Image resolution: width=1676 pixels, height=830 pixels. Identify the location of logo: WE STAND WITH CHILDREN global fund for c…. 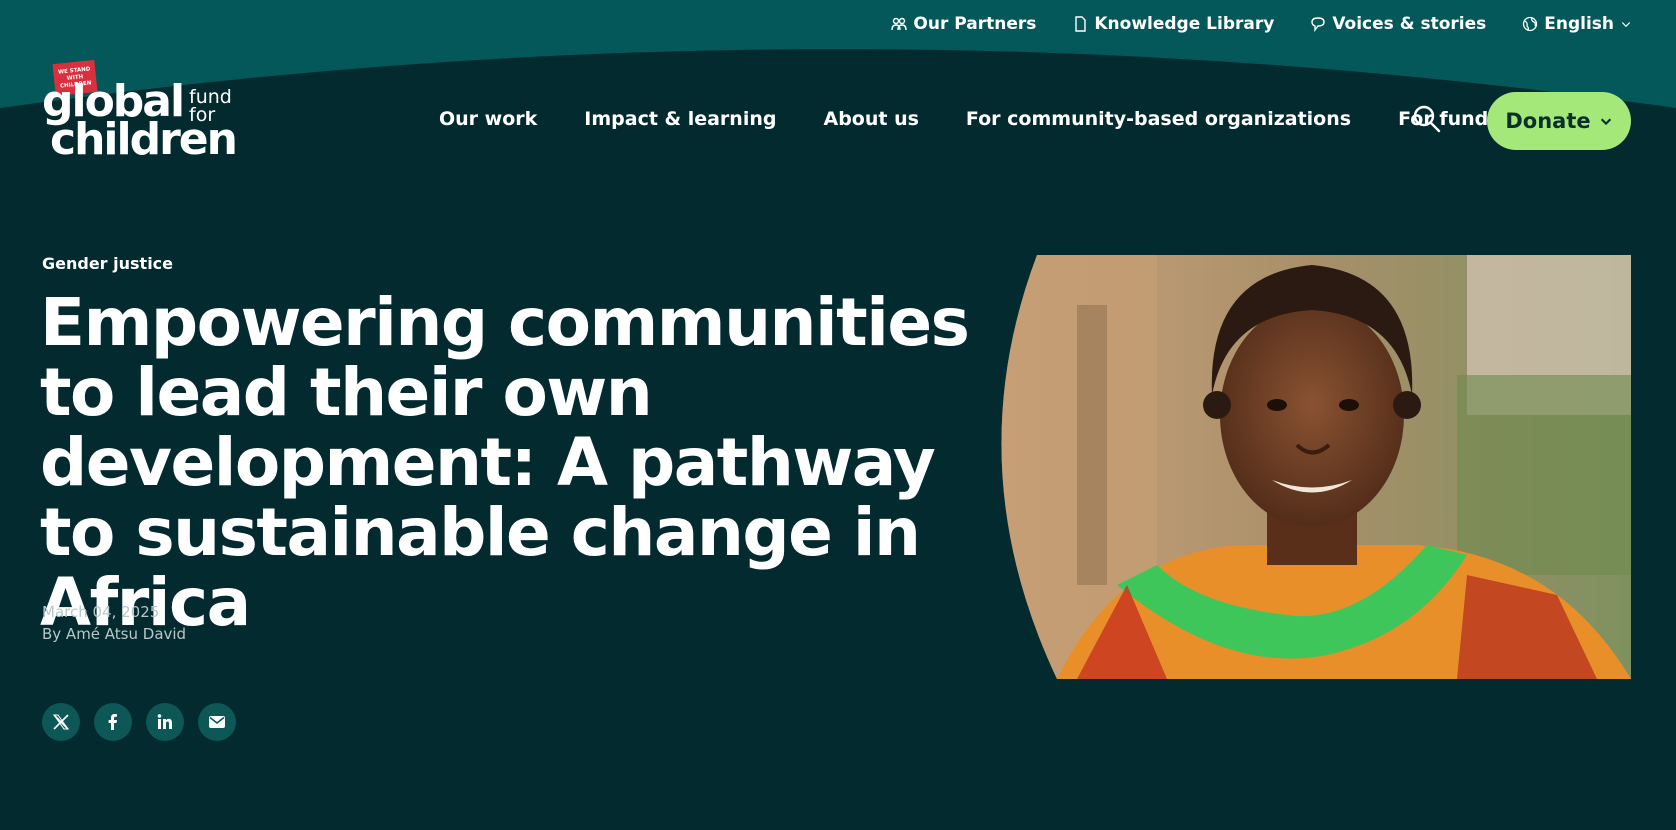
(142, 114).